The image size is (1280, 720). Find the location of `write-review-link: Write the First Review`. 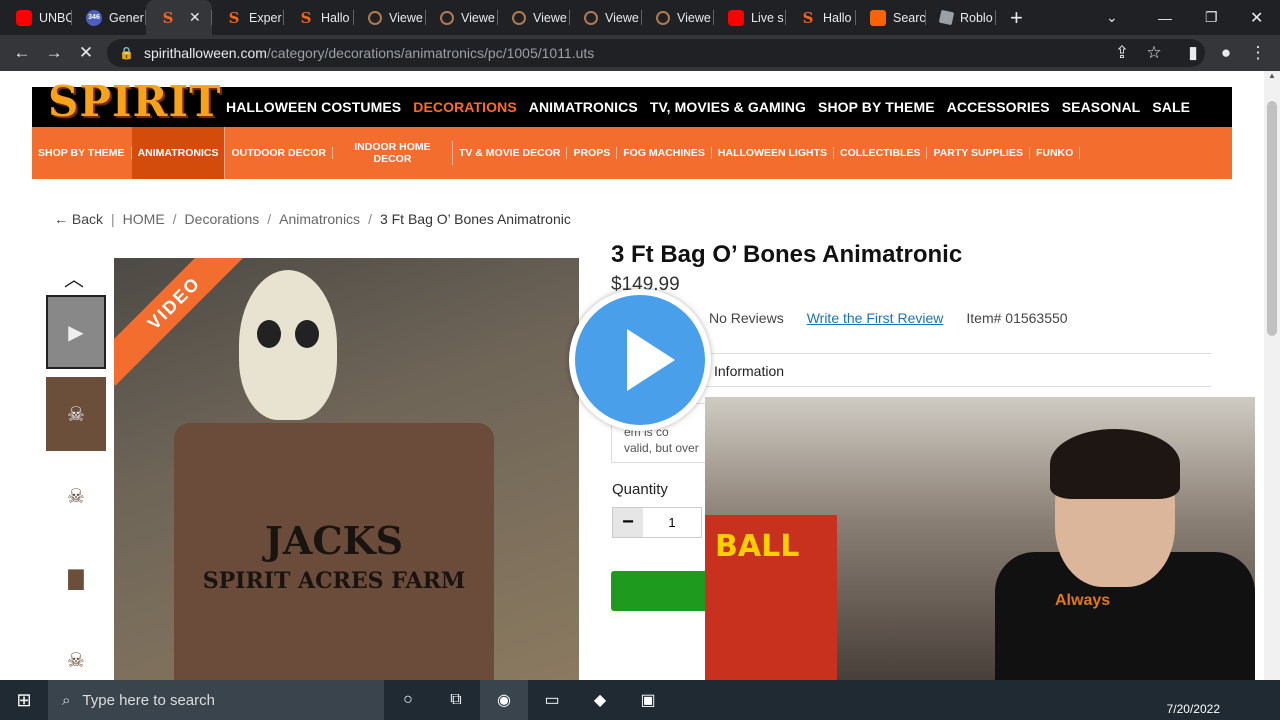

write-review-link: Write the First Review is located at coordinates (875, 318).